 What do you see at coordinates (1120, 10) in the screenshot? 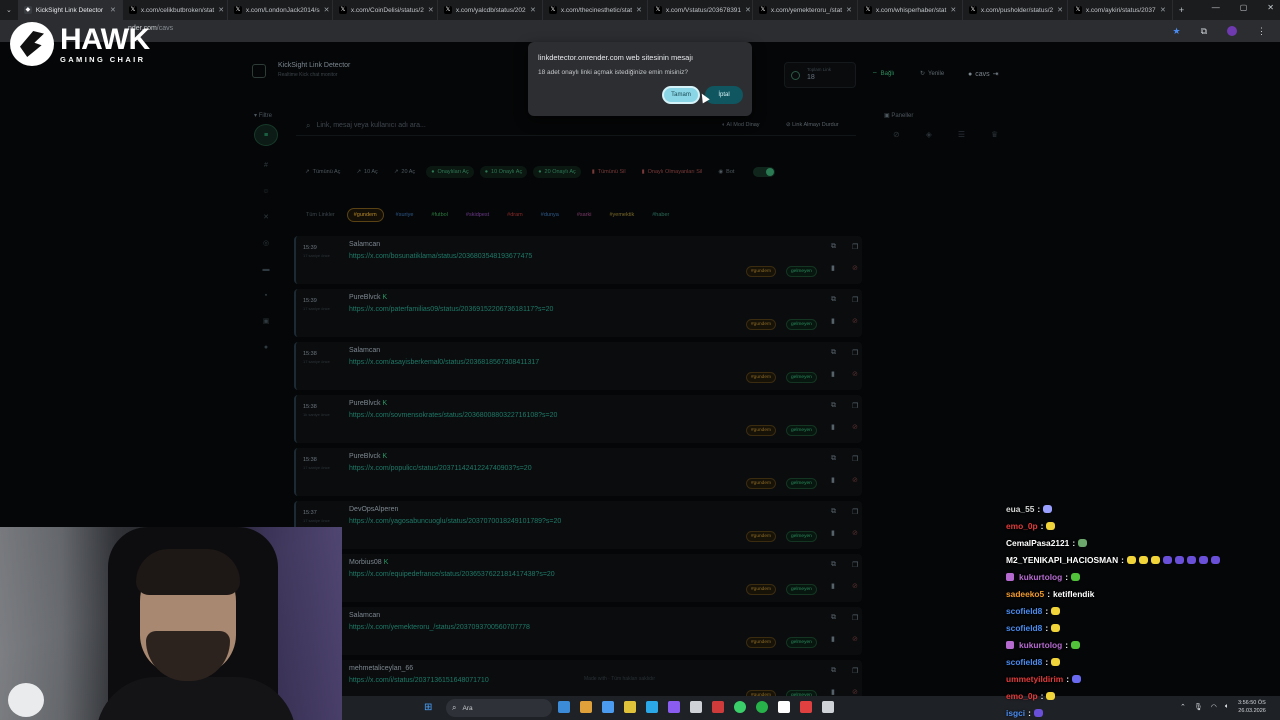
I see `browser-tab: 𝕏x.com/aykiri/status/2037 ✕` at bounding box center [1120, 10].